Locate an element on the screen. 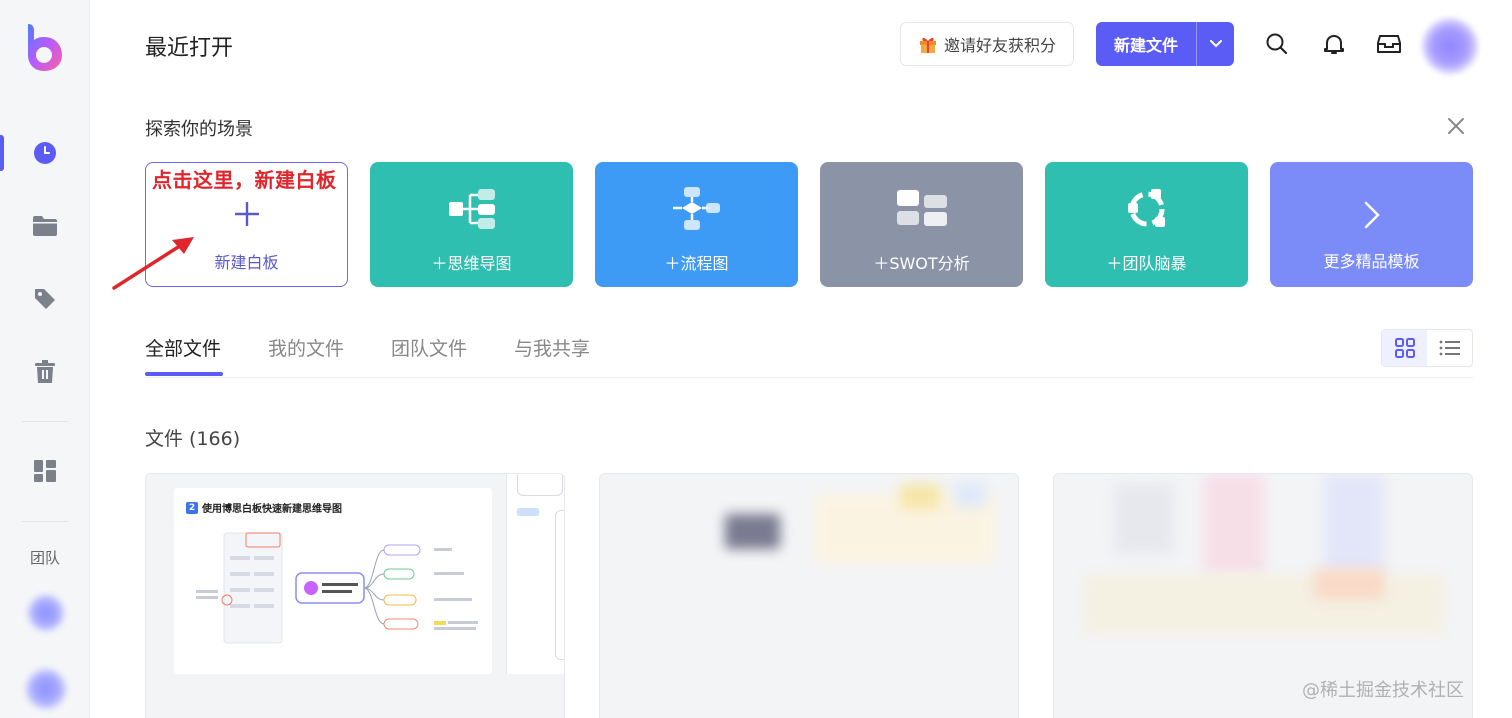 This screenshot has width=1512, height=718. active-tab-indicator is located at coordinates (184, 374).